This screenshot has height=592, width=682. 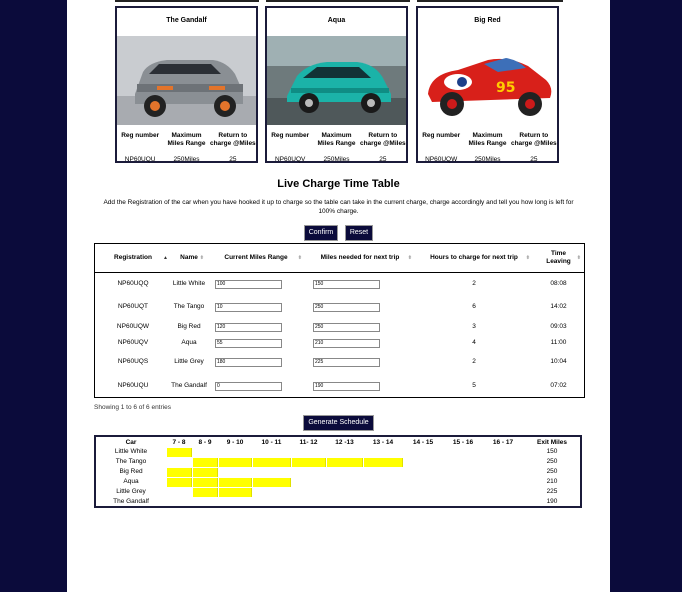 What do you see at coordinates (344, 442) in the screenshot?
I see `slot-header: 12 -13` at bounding box center [344, 442].